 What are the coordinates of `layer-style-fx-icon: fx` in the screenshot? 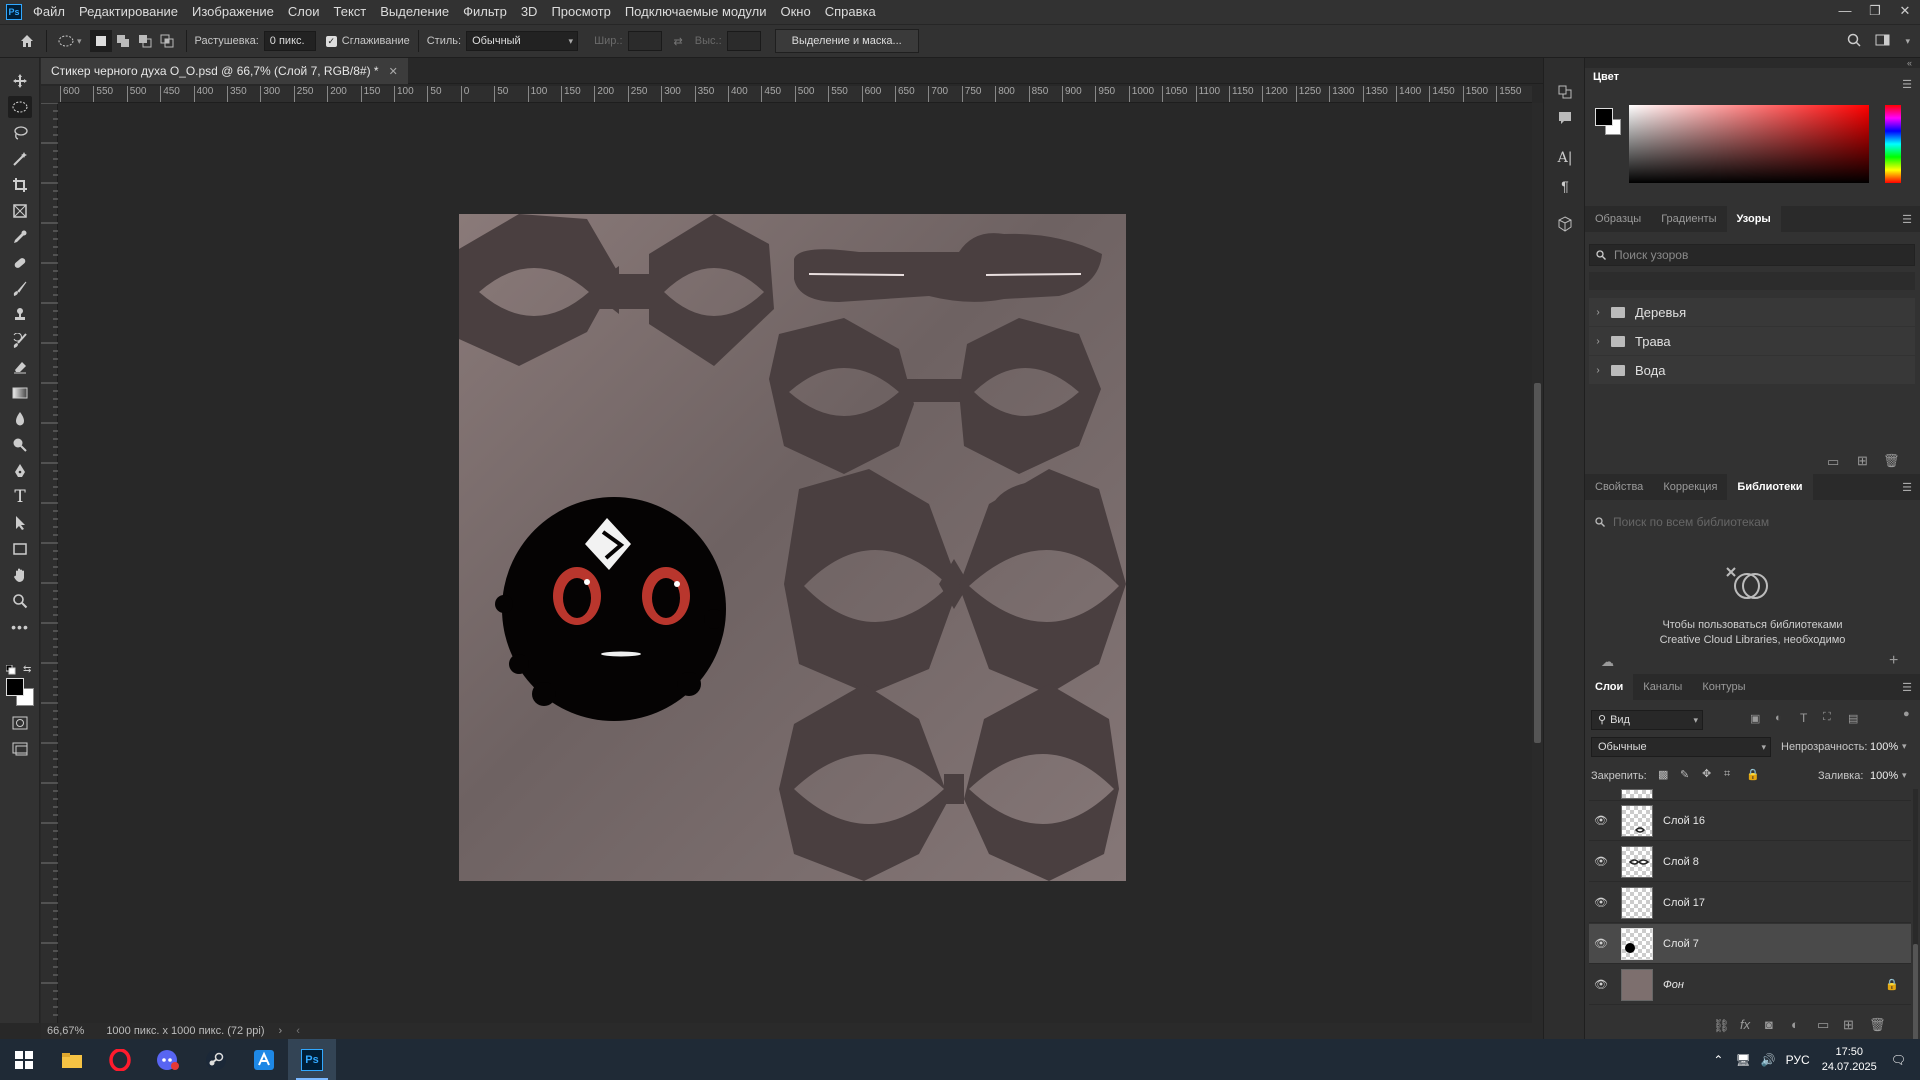 It's located at (1745, 1024).